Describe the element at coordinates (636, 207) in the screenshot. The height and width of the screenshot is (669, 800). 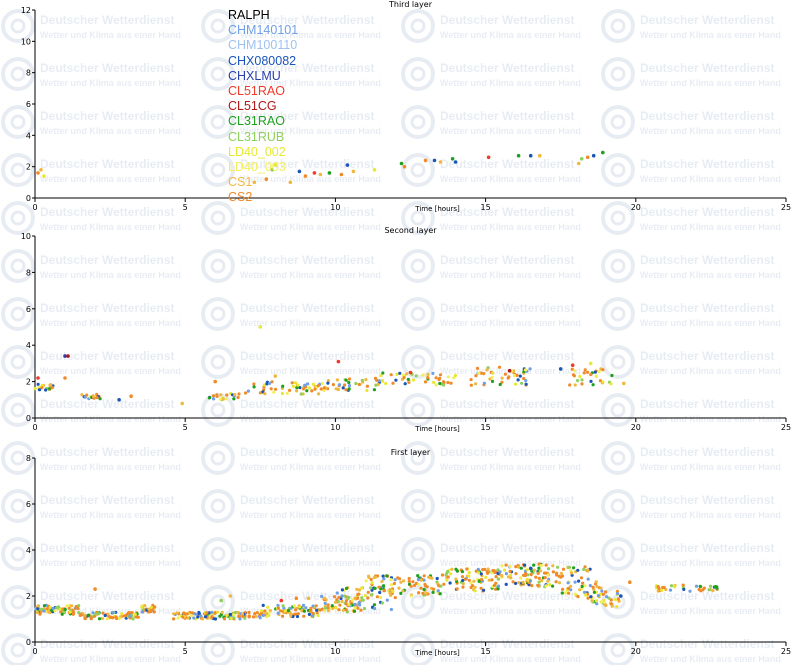
I see `x-tick-label: 20` at that location.